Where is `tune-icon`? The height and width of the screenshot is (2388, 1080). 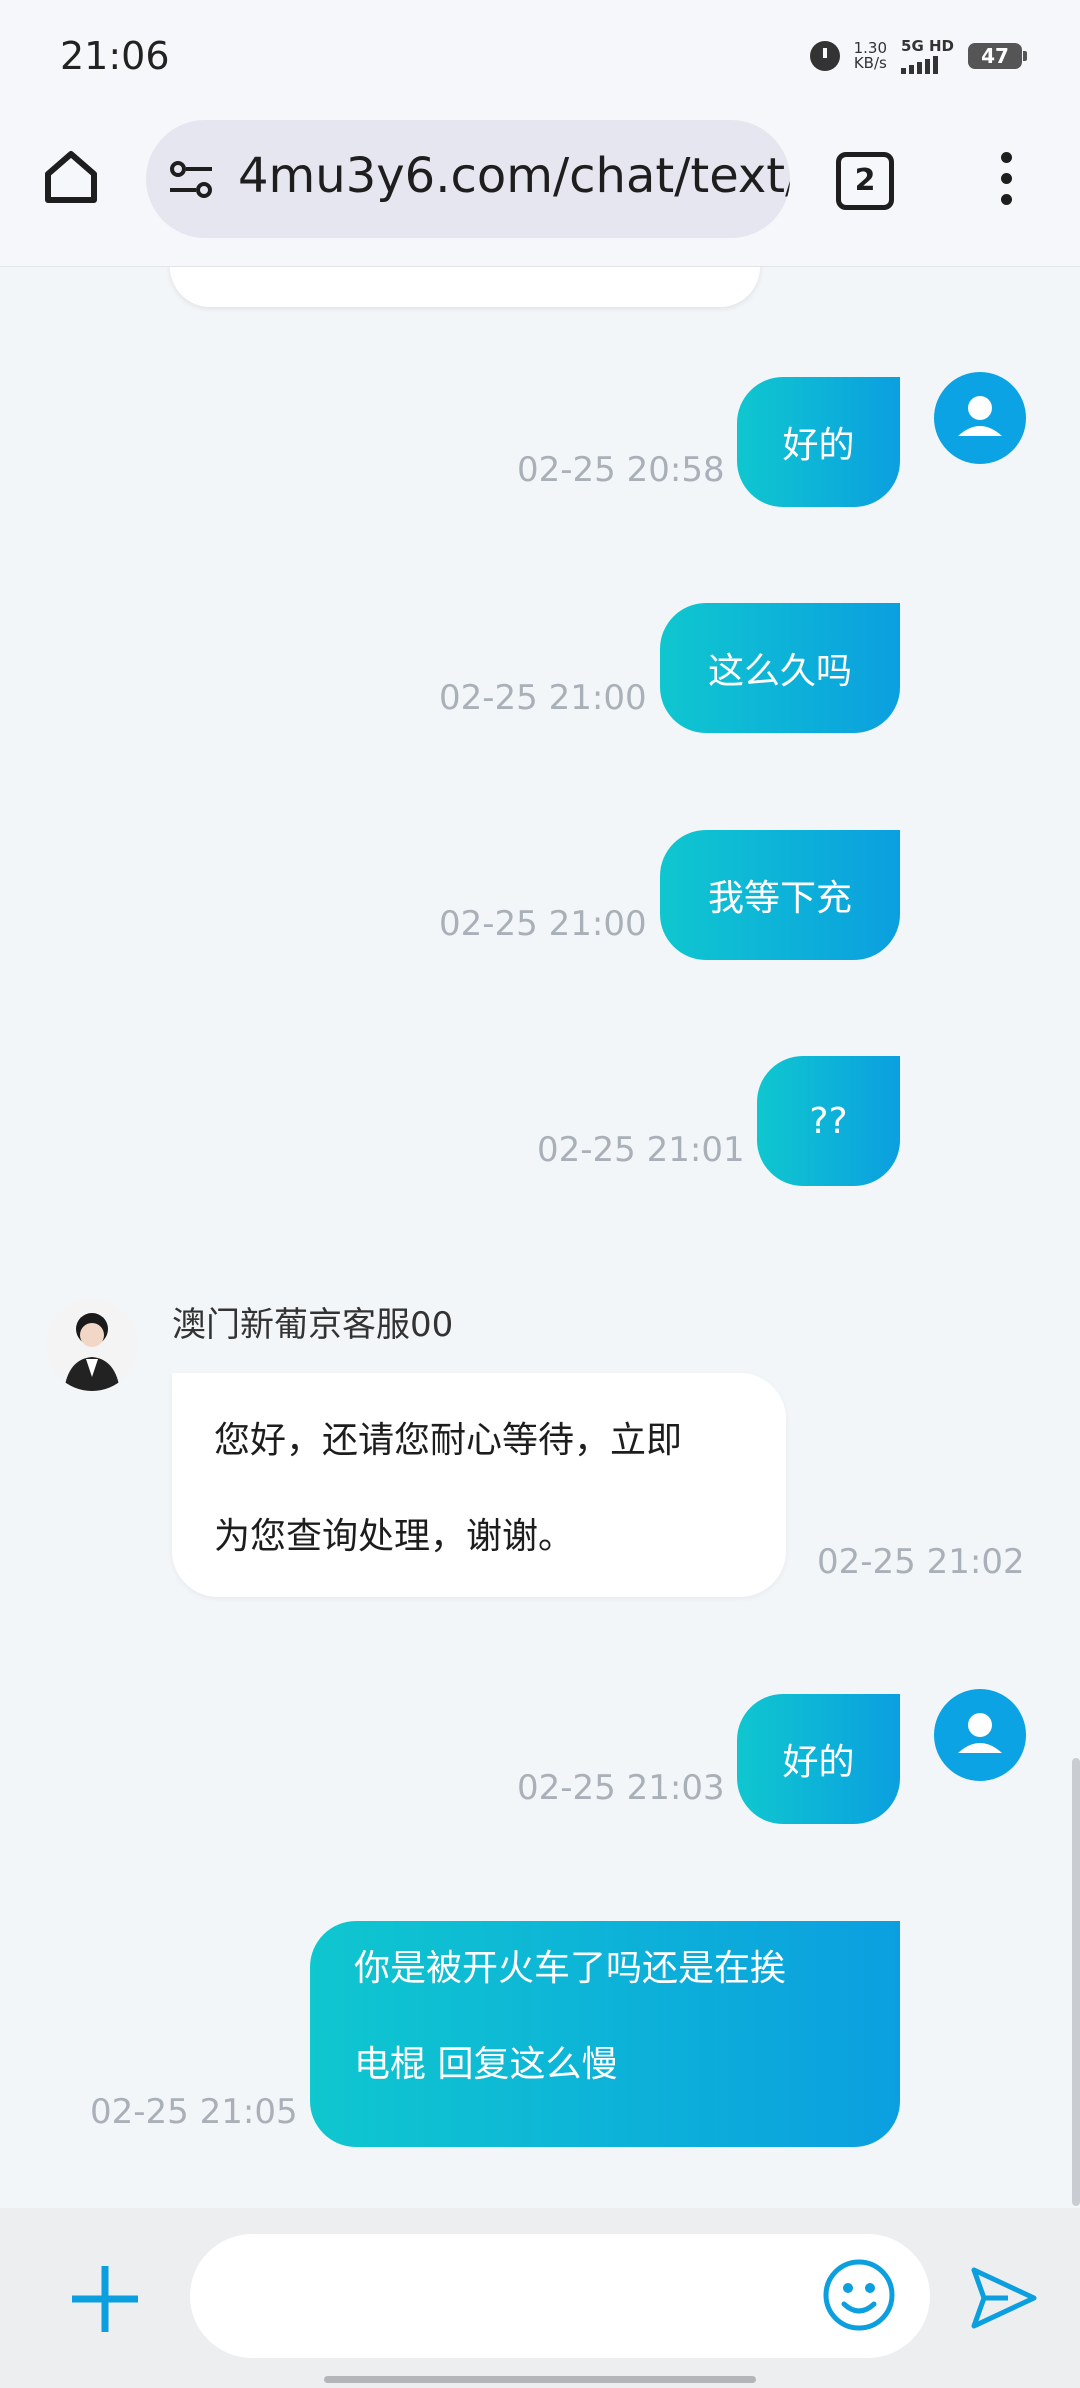
tune-icon is located at coordinates (191, 180).